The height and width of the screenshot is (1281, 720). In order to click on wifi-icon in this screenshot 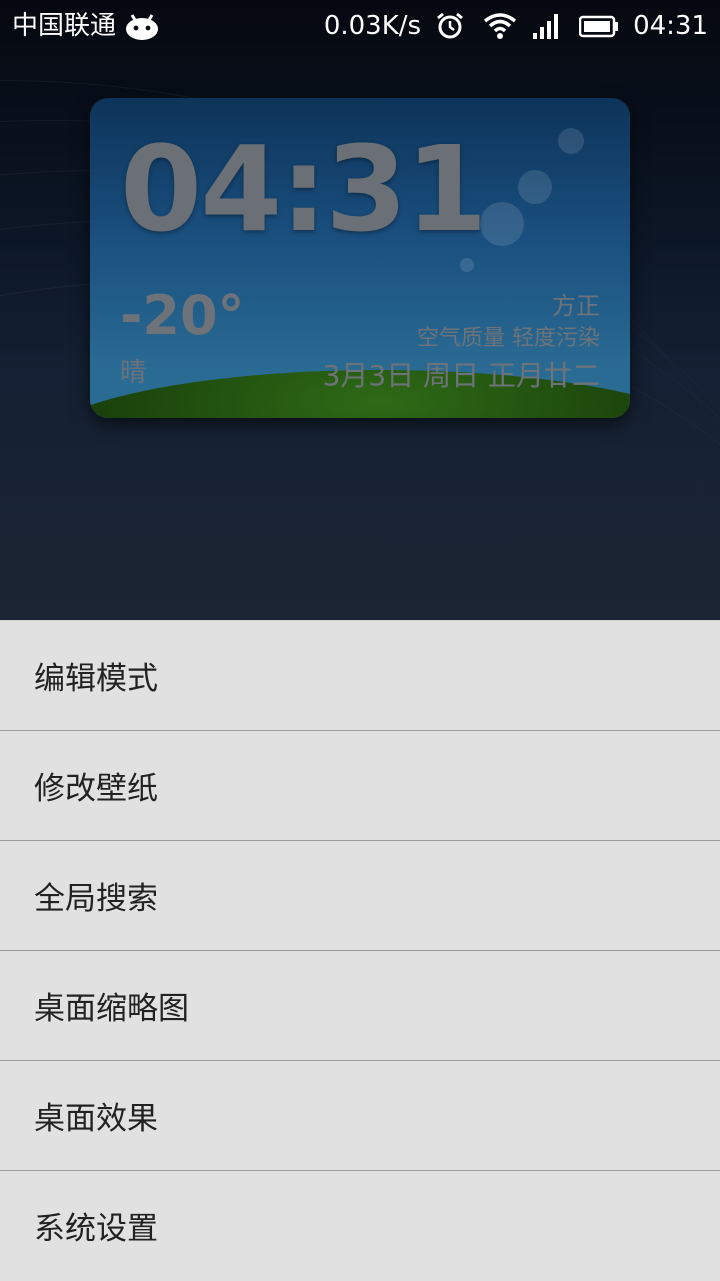, I will do `click(500, 26)`.